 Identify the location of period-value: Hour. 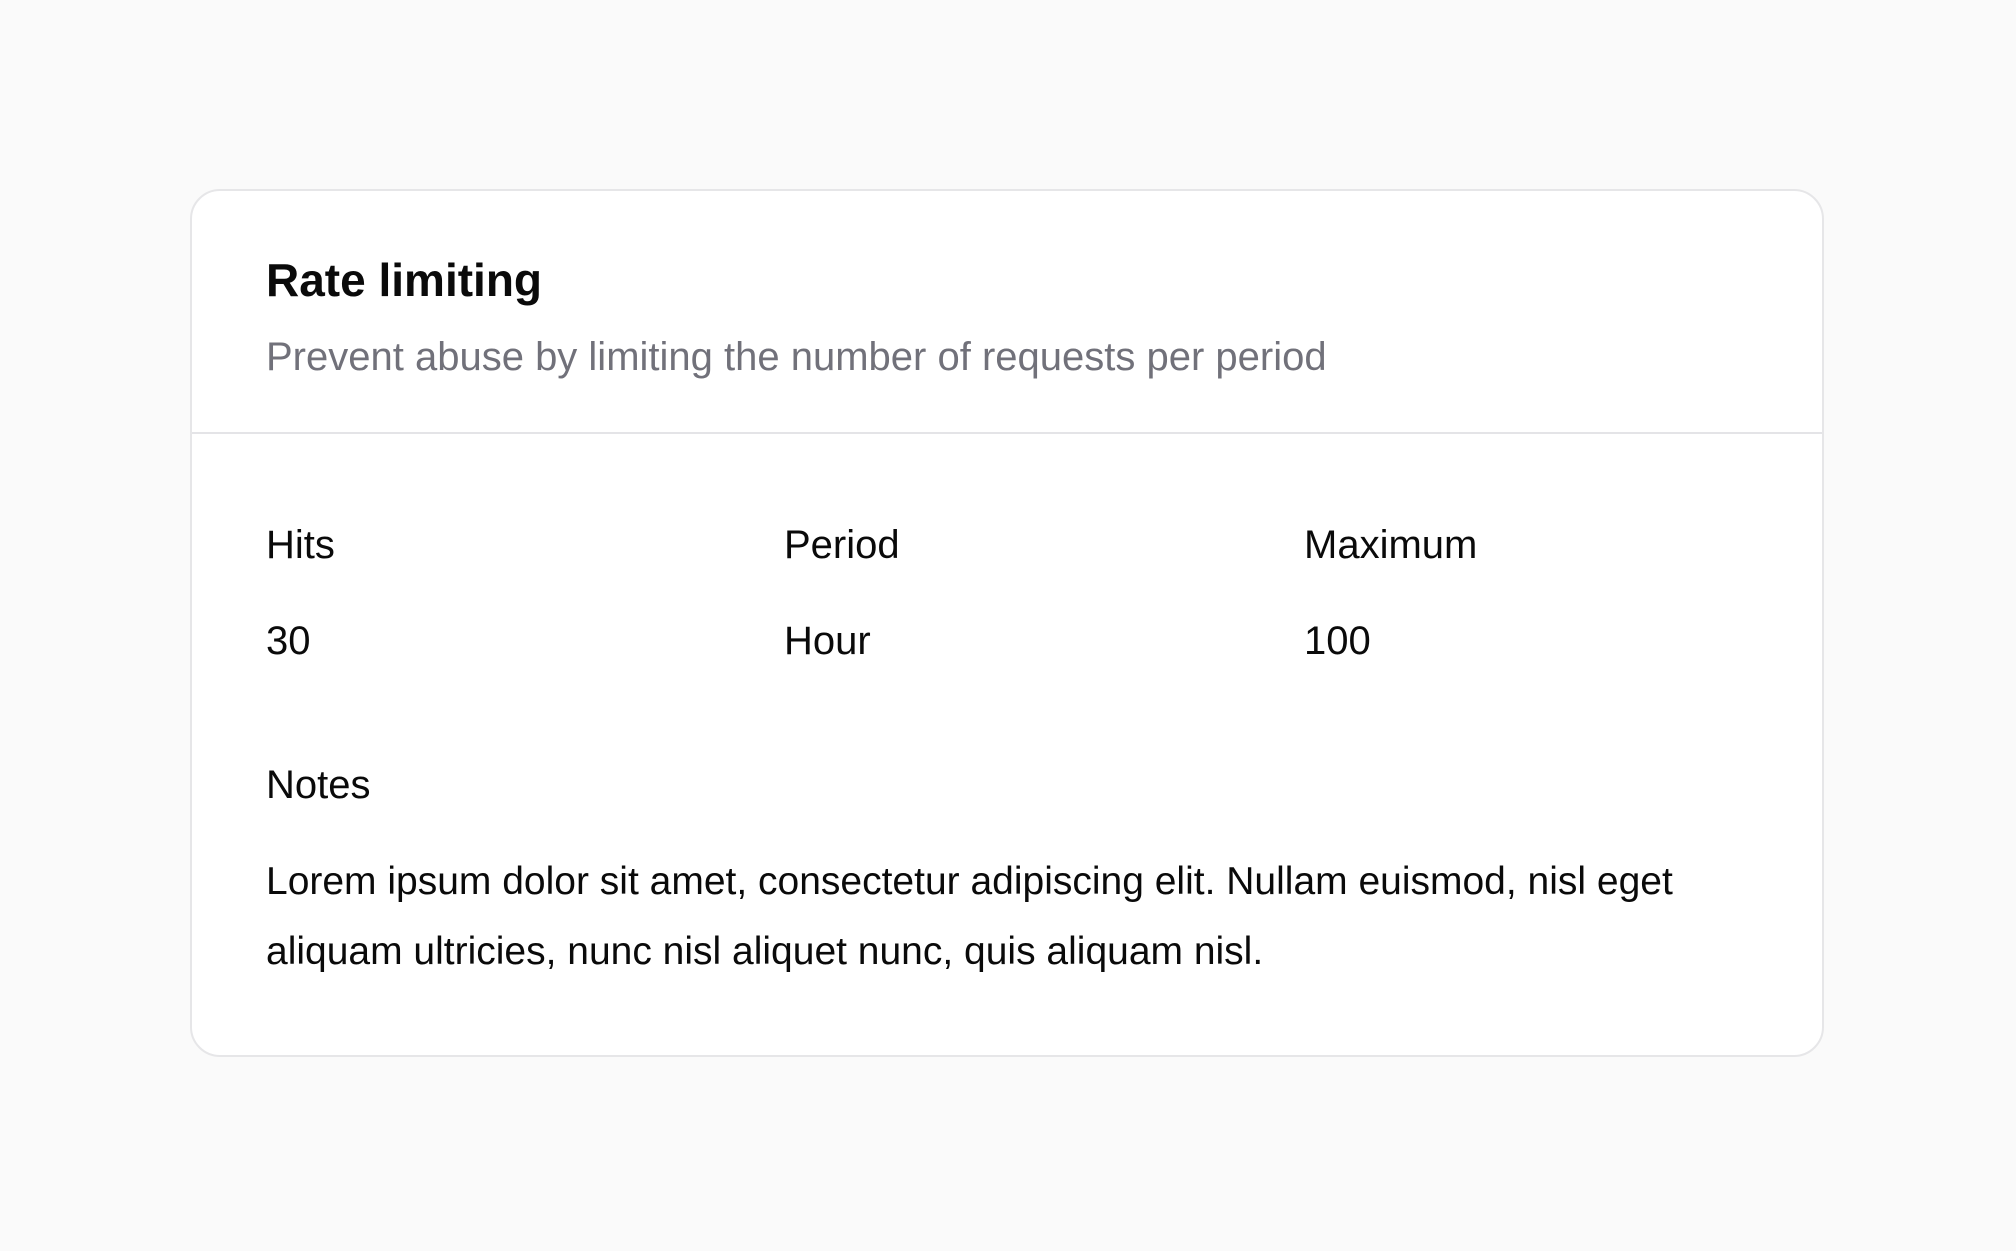
(827, 641).